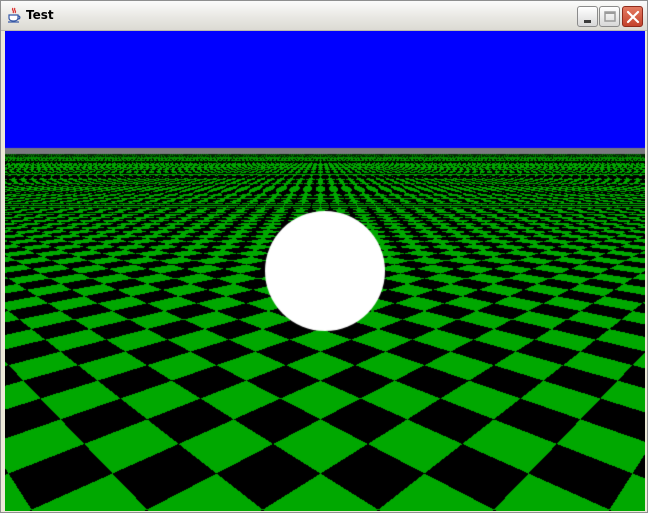 The width and height of the screenshot is (648, 513). What do you see at coordinates (40, 15) in the screenshot?
I see `window-title: Test` at bounding box center [40, 15].